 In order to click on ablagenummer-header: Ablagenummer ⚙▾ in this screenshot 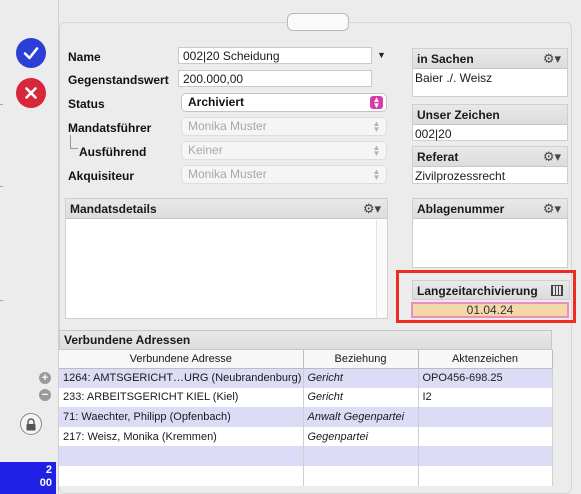, I will do `click(490, 209)`.